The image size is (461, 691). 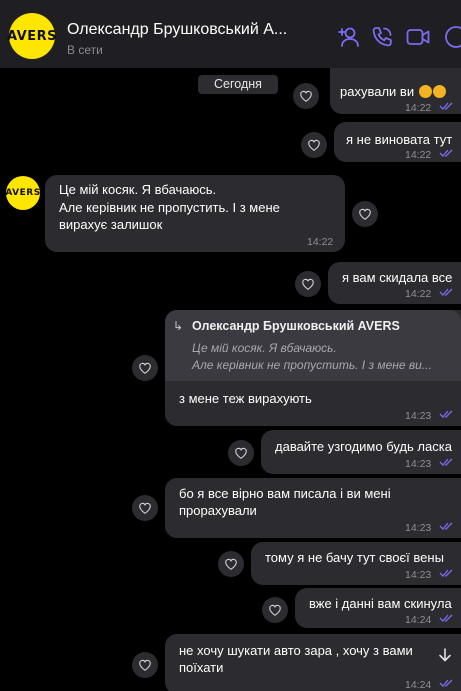 What do you see at coordinates (111, 224) in the screenshot?
I see `message-text-line: вирахує залишок` at bounding box center [111, 224].